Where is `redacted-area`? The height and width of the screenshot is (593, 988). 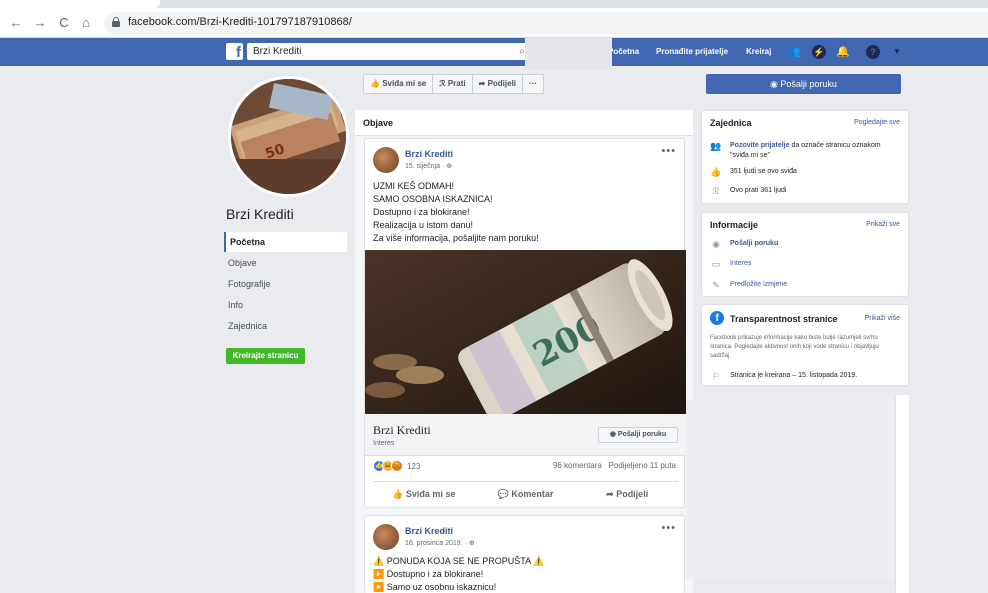
redacted-area is located at coordinates (568, 54).